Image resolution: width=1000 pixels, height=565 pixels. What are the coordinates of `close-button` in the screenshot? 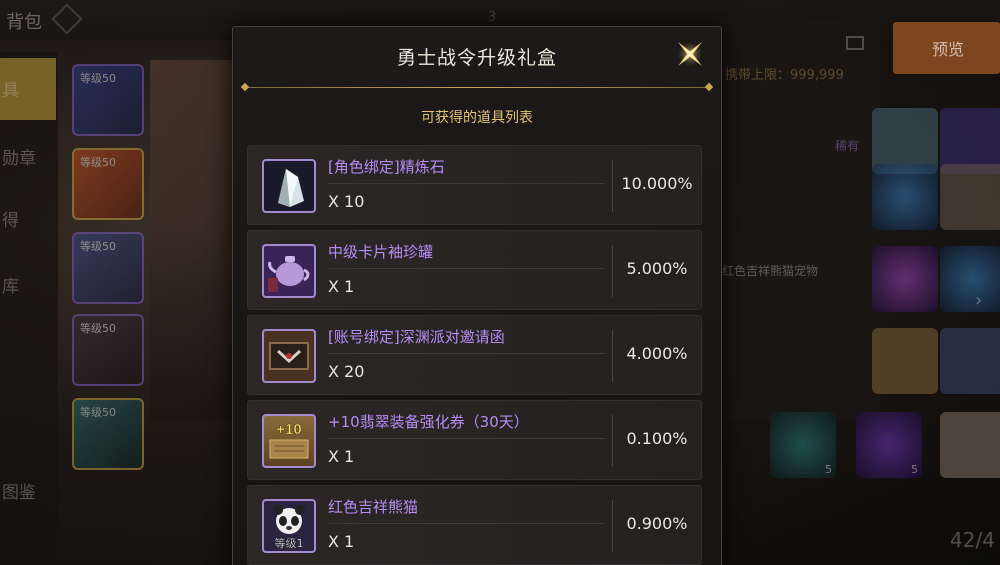 It's located at (690, 54).